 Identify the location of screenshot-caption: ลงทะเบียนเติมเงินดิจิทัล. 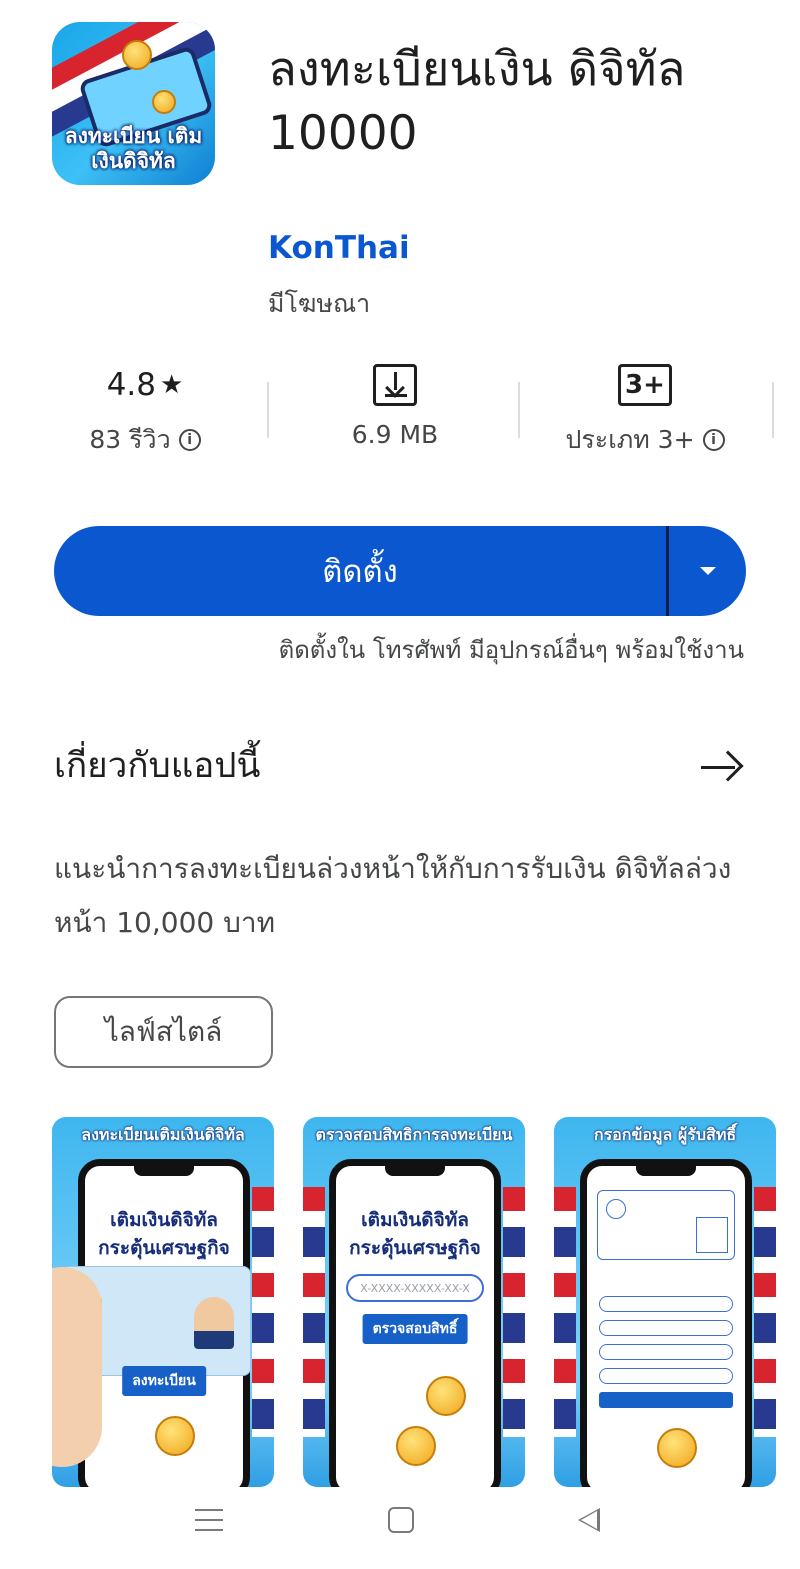
(163, 1134).